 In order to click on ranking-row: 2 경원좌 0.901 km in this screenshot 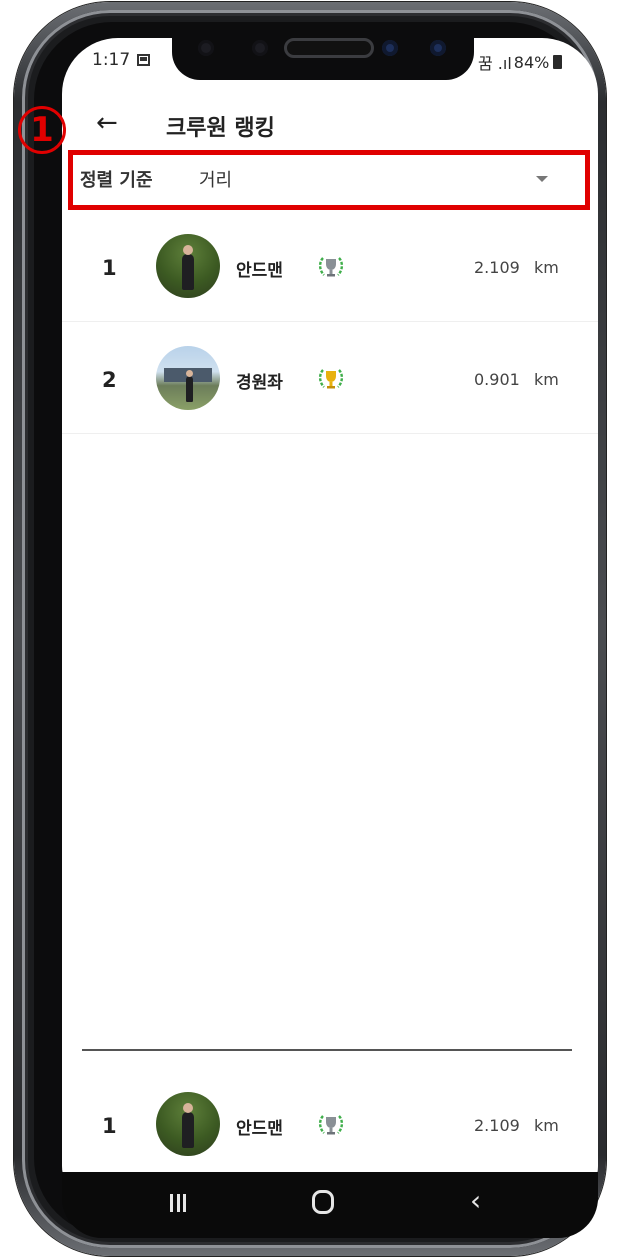, I will do `click(330, 379)`.